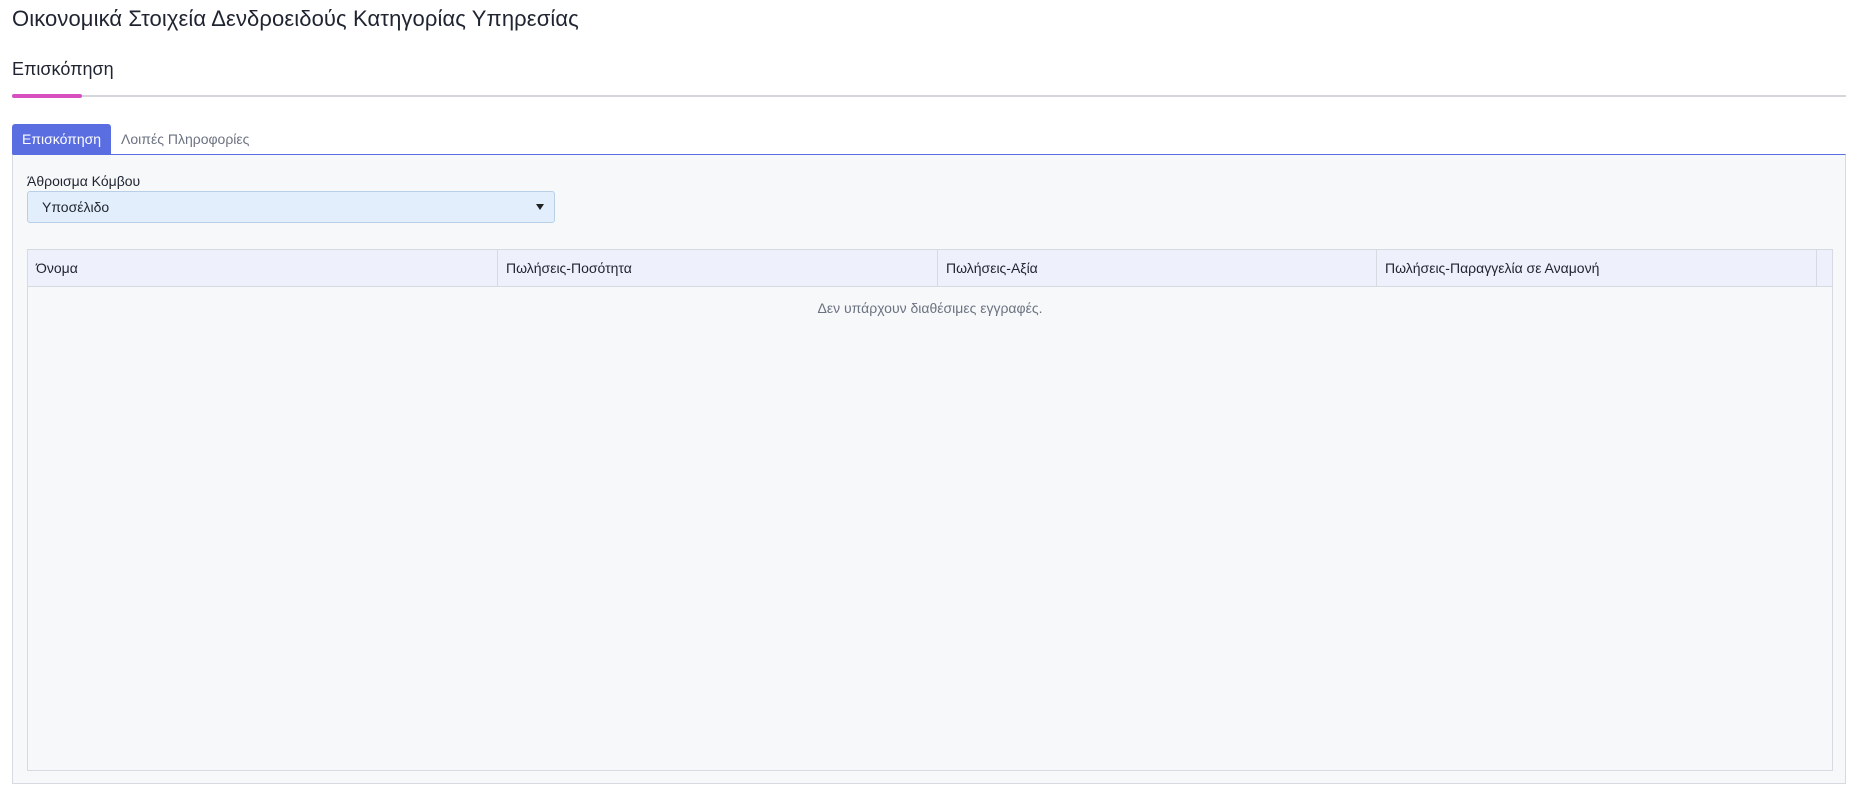 The image size is (1858, 793). I want to click on column-header-filler, so click(1824, 268).